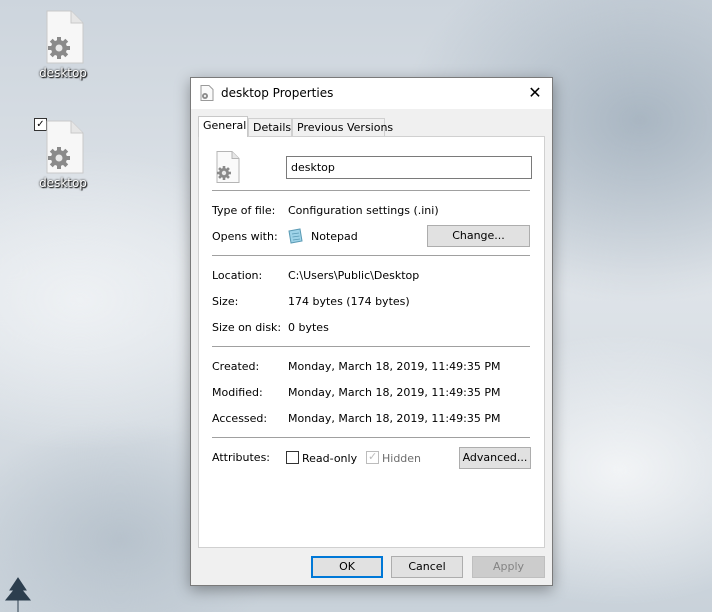 The image size is (712, 612). What do you see at coordinates (394, 366) in the screenshot?
I see `created-value: Monday, March 18, 2019, 11:49:35 PM` at bounding box center [394, 366].